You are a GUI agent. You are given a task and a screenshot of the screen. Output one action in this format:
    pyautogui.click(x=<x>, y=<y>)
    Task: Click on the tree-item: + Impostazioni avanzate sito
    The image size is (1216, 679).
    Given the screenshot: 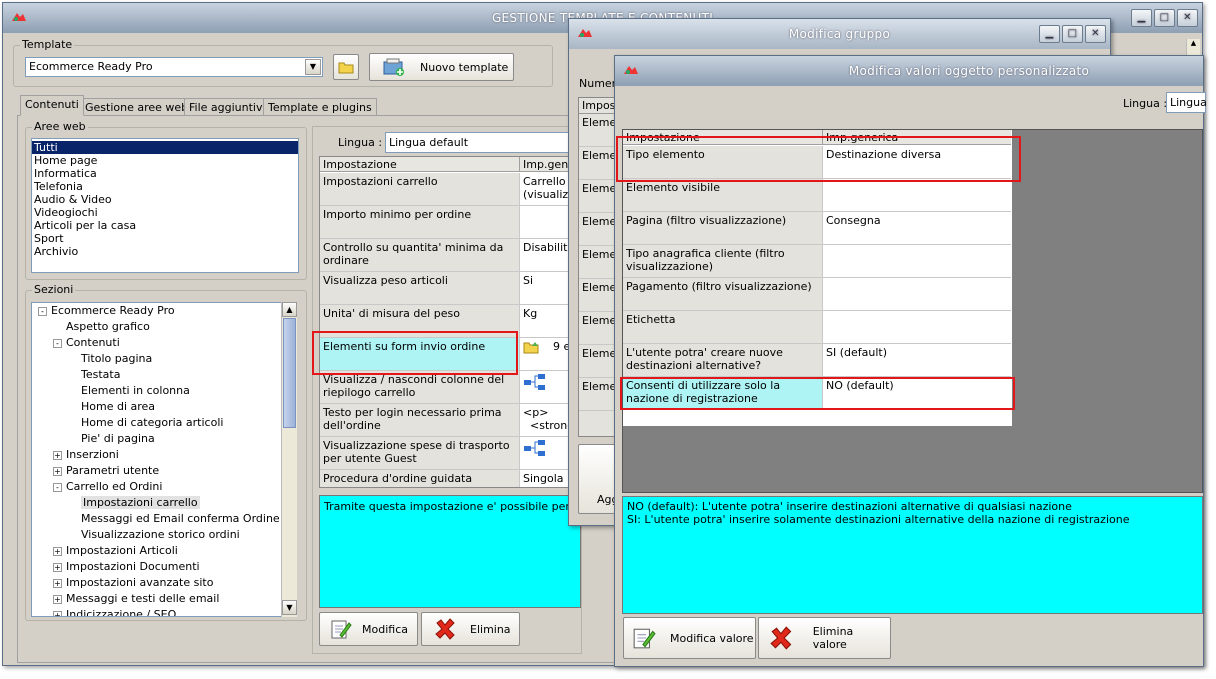 What is the action you would take?
    pyautogui.click(x=164, y=583)
    